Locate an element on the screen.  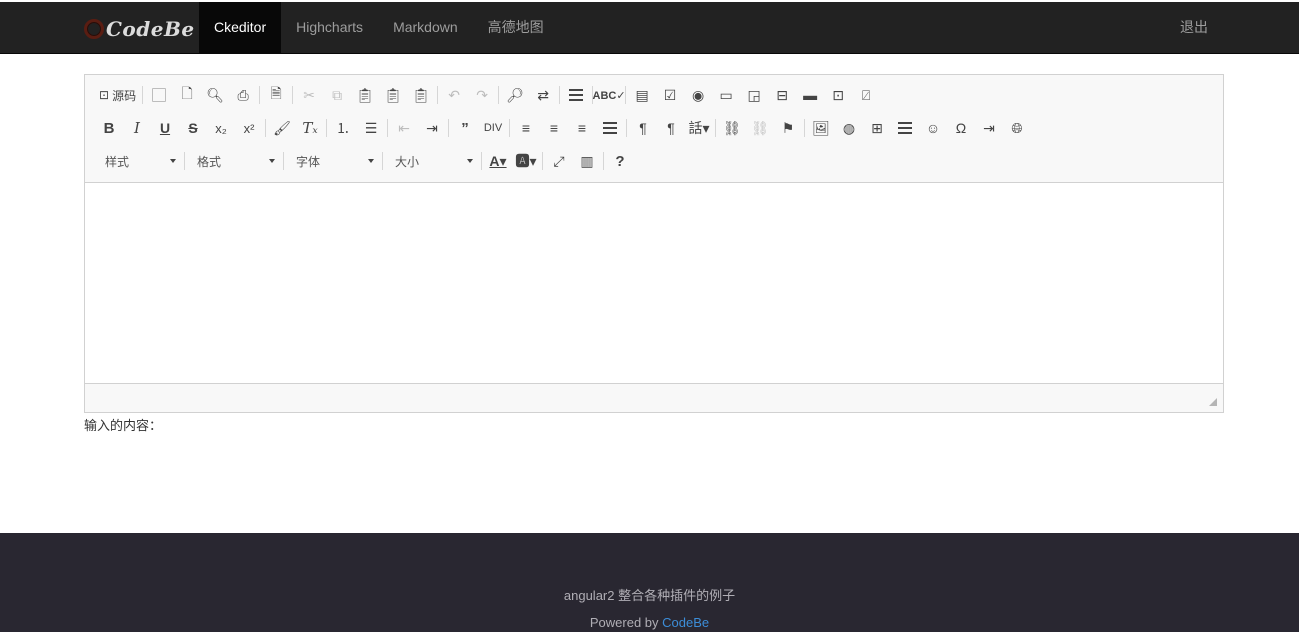
justify-button is located at coordinates (610, 128).